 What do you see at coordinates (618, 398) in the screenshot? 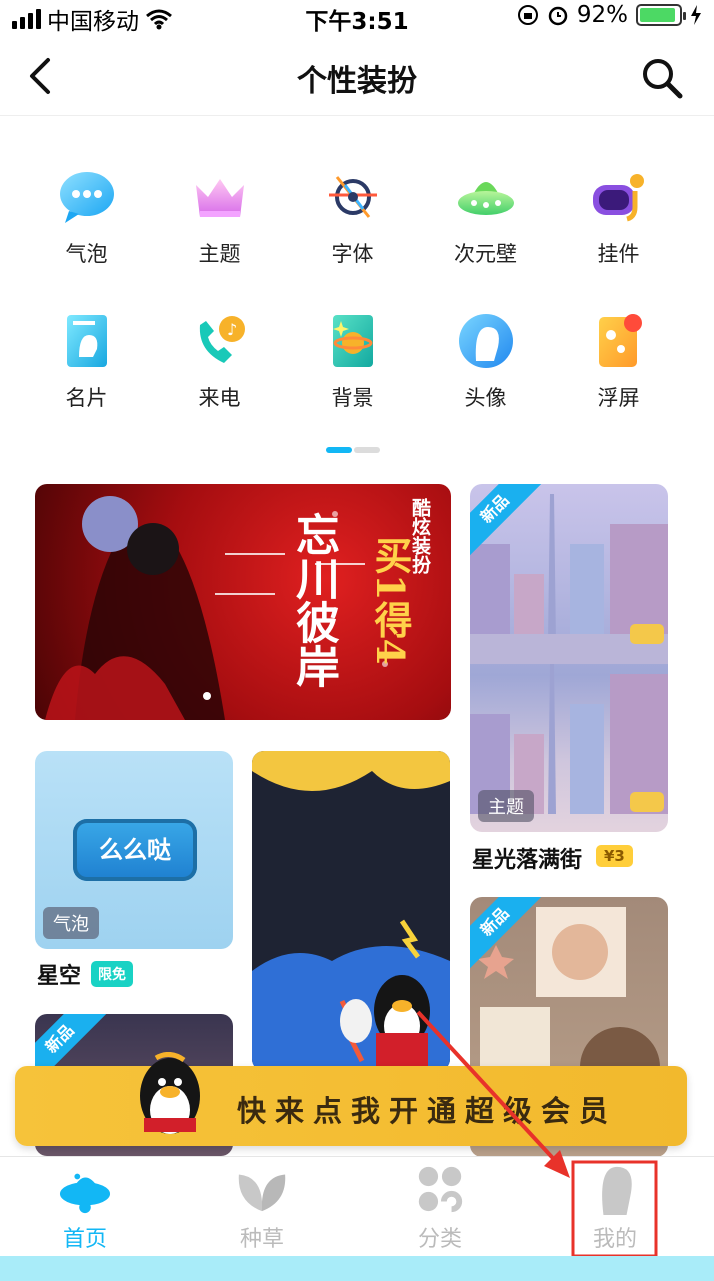
I see `category-label: 浮屏` at bounding box center [618, 398].